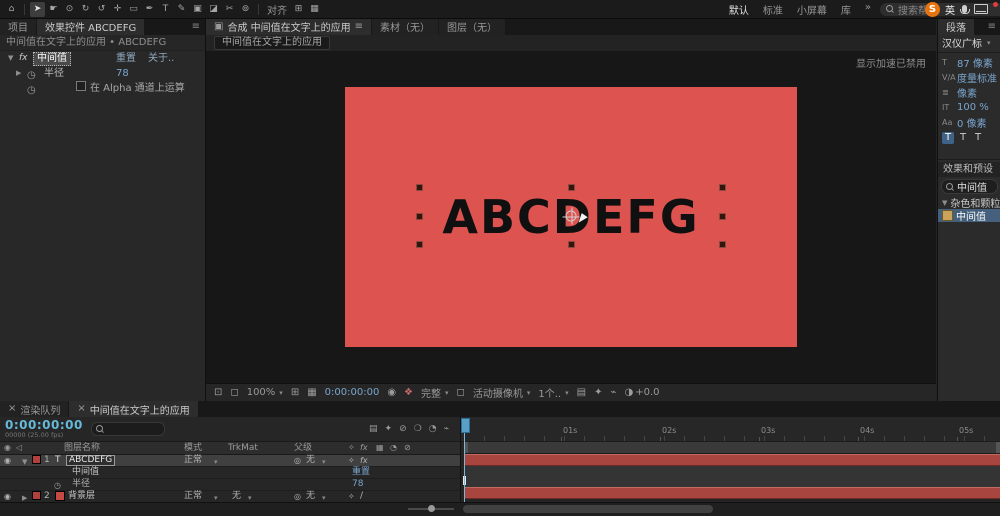 The image size is (1000, 516). Describe the element at coordinates (613, 392) in the screenshot. I see `timeline-button-icon: ⌁` at that location.